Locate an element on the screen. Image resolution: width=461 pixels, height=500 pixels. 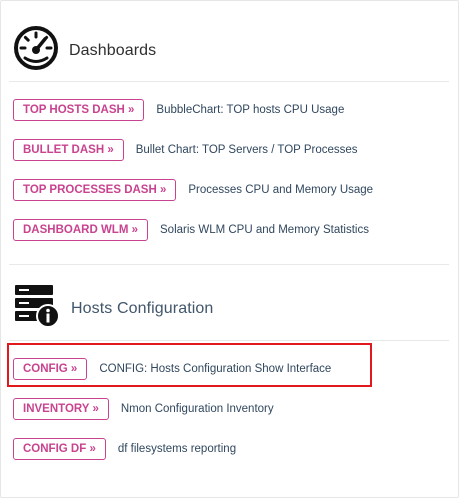
config-df-row: CONFIG DF » df filesystems reporting is located at coordinates (124, 449).